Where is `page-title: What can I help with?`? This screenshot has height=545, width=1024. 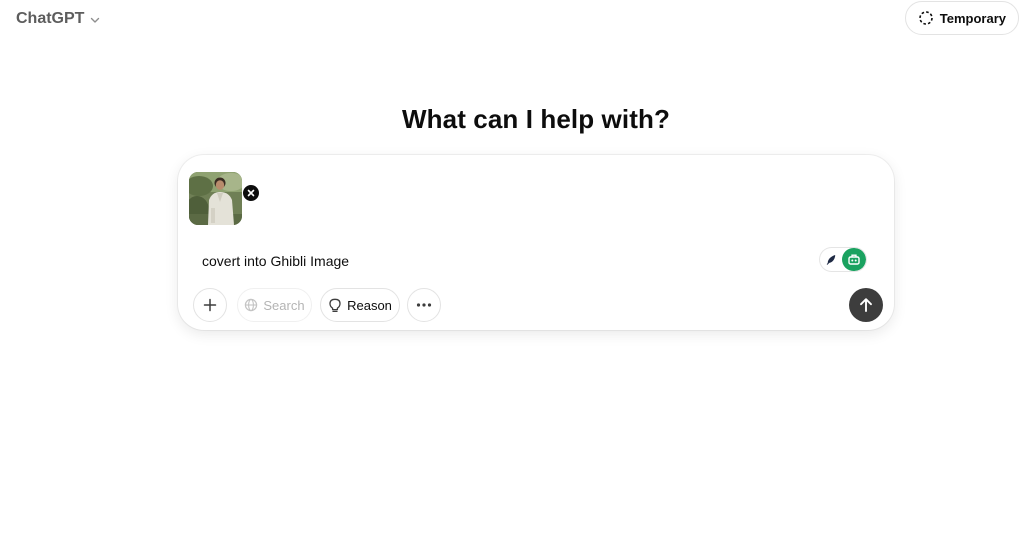
page-title: What can I help with? is located at coordinates (536, 119).